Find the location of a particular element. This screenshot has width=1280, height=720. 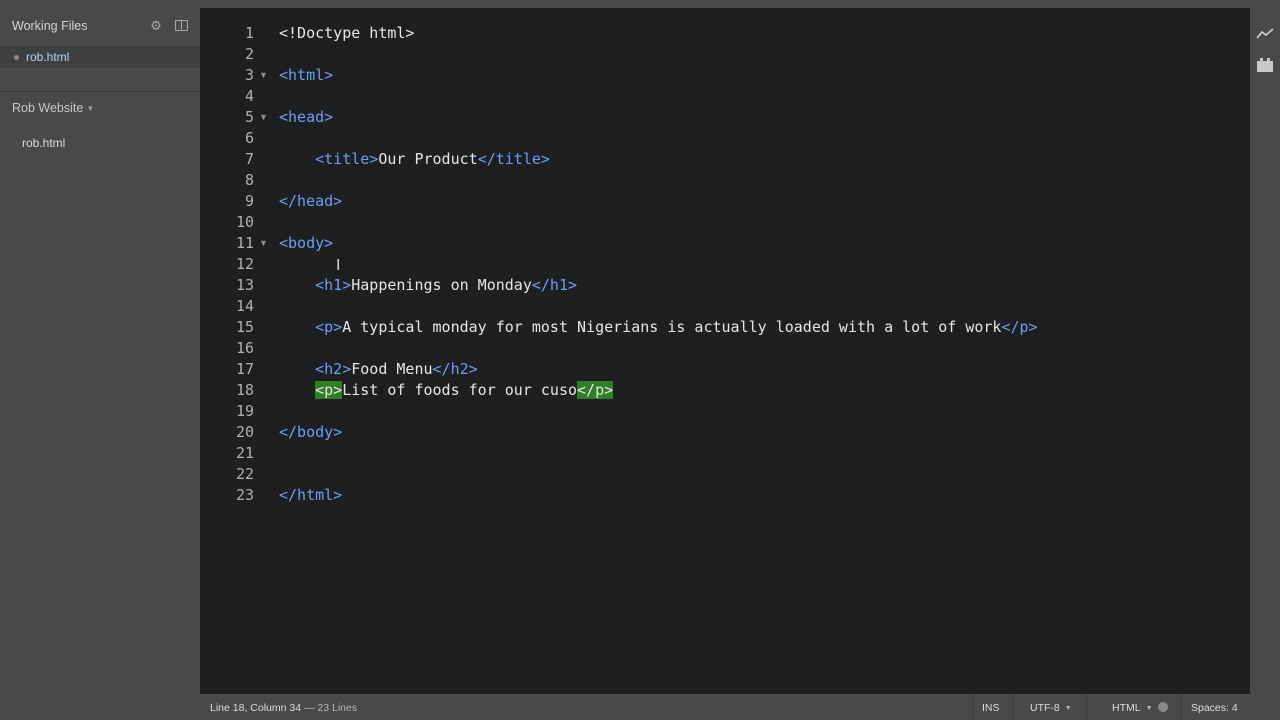

line-number: 6 is located at coordinates (249, 138).